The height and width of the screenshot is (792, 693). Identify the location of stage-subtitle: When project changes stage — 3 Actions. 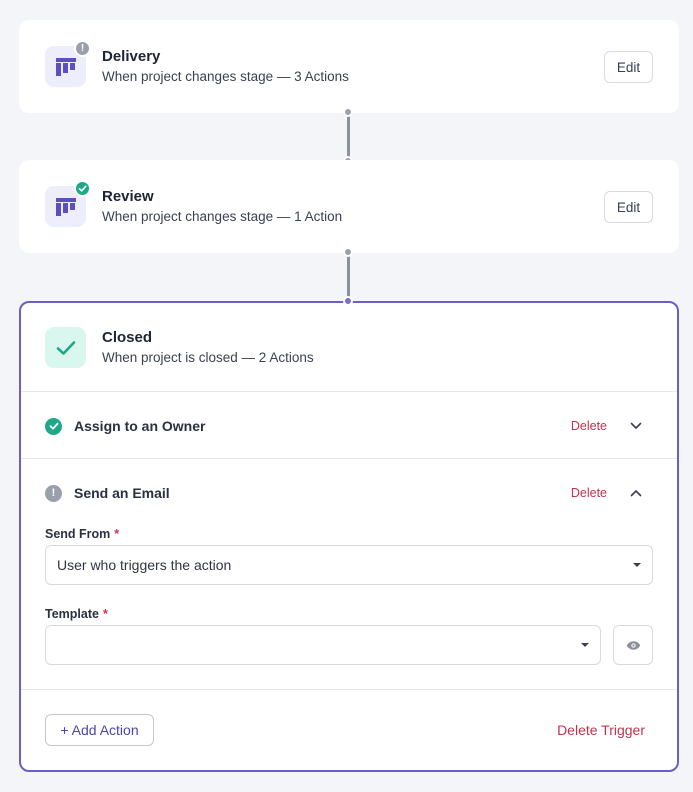
(225, 76).